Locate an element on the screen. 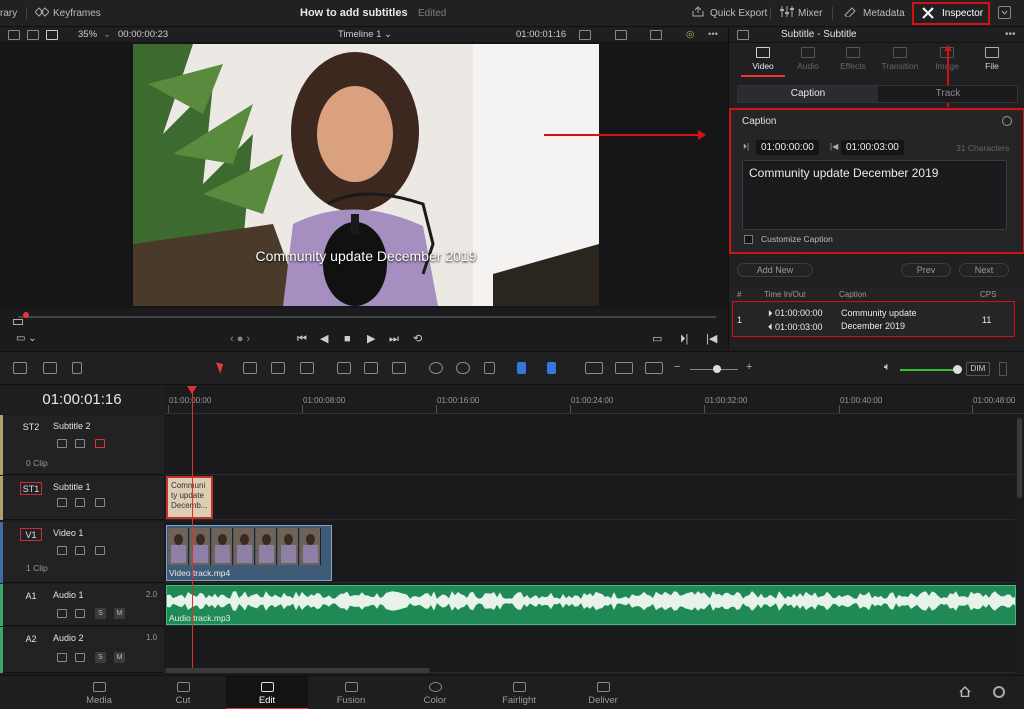  timeline-selector: Timeline 1 ⌄ is located at coordinates (365, 35).